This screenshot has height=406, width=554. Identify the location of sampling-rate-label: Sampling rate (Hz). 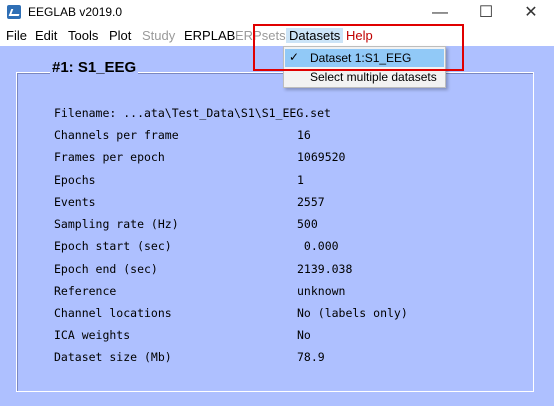
(116, 224).